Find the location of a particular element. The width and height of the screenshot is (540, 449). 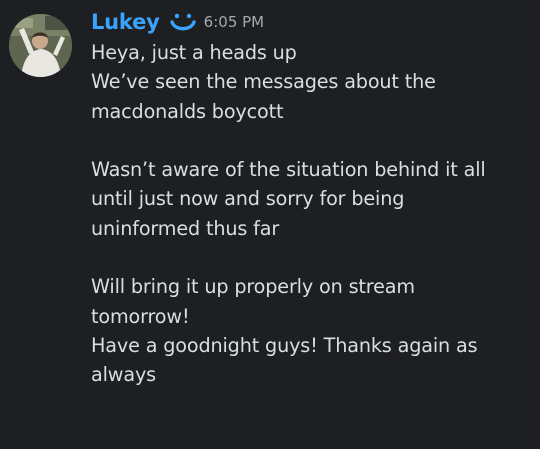

message-line: We’ve seen the messages about the is located at coordinates (263, 82).